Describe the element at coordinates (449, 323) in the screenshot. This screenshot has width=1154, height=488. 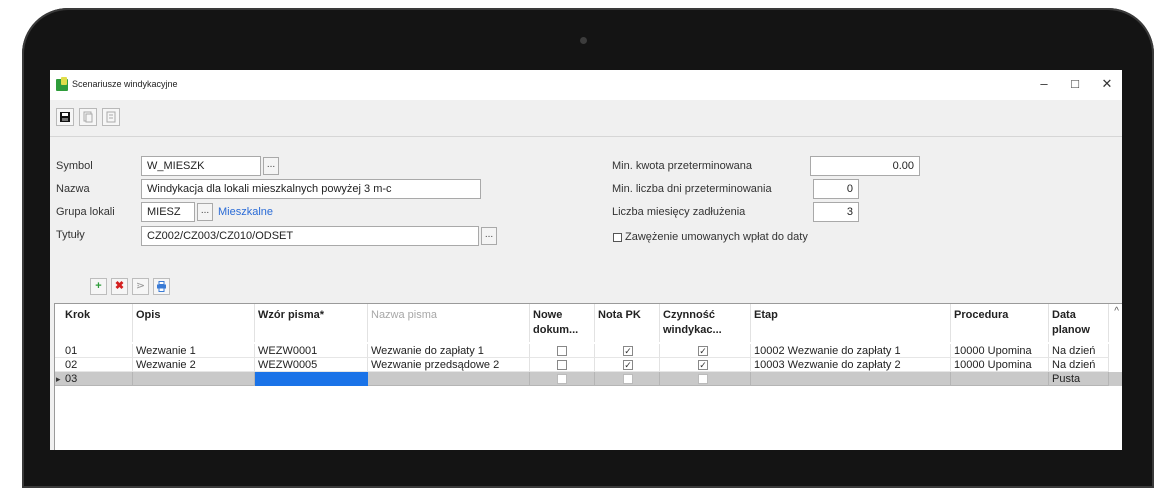
I see `col-header-nazwa-pisma: Nazwa pisma` at that location.